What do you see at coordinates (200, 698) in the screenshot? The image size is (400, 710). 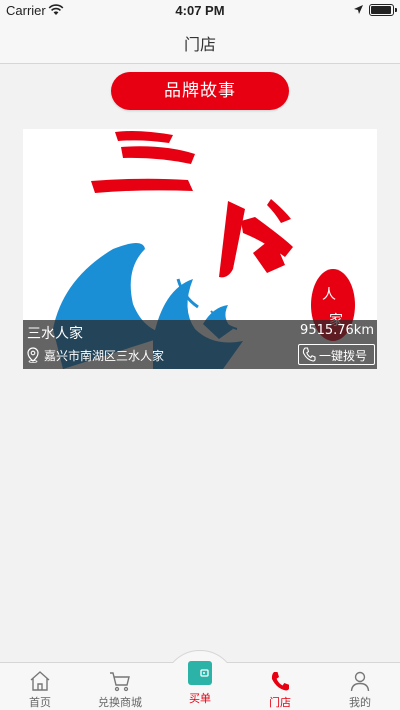 I see `tab-pay-label: 买单` at bounding box center [200, 698].